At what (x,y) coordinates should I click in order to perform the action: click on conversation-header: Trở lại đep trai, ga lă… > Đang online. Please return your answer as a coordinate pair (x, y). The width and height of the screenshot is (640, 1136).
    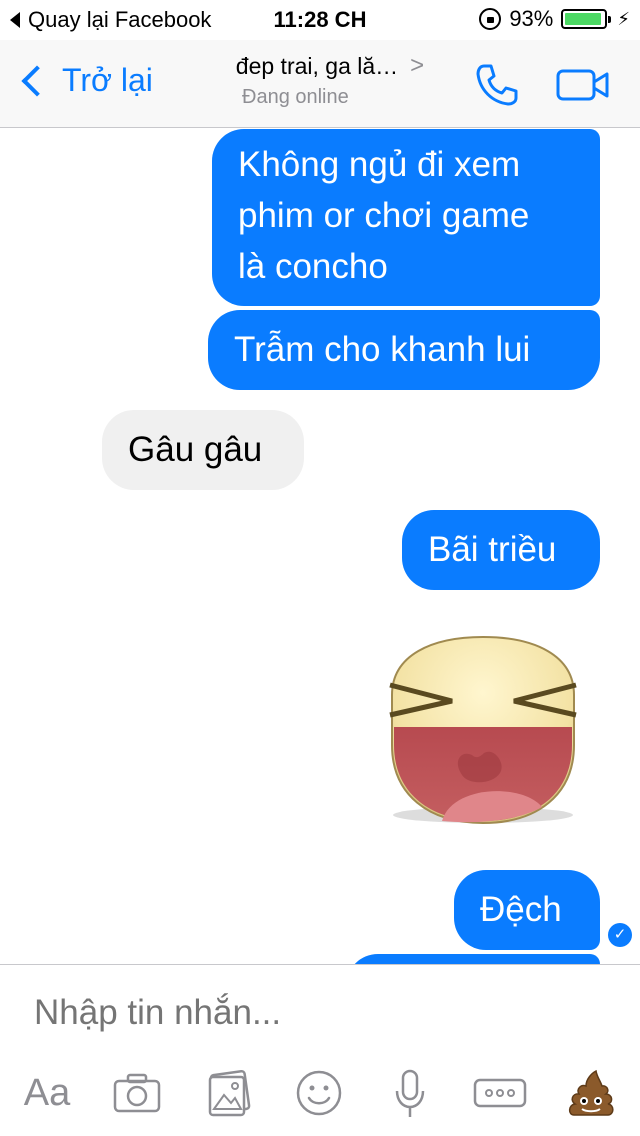
    Looking at the image, I should click on (320, 84).